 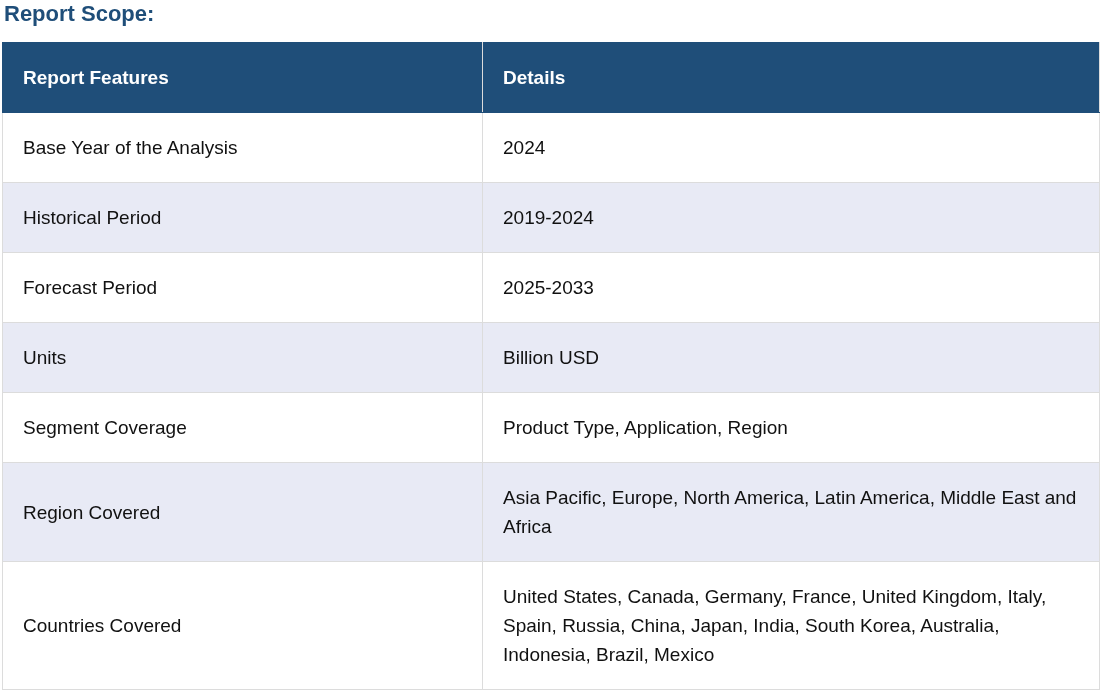 I want to click on column-header: Details, so click(x=791, y=77).